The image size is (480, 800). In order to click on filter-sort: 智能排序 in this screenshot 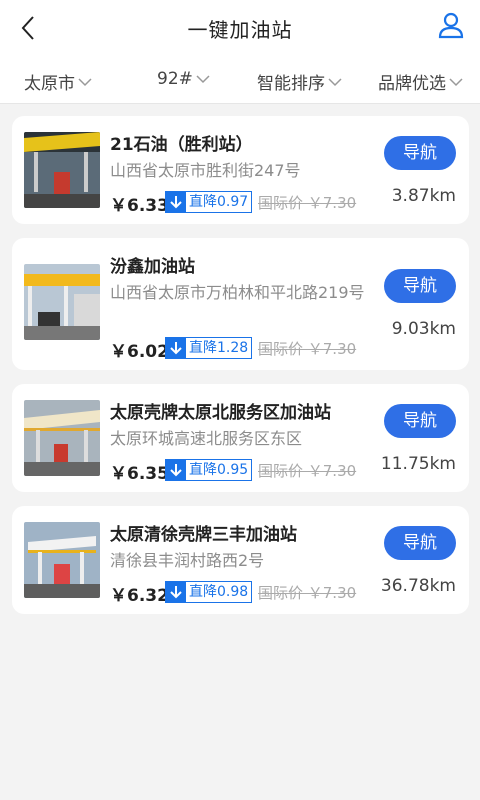, I will do `click(299, 81)`.